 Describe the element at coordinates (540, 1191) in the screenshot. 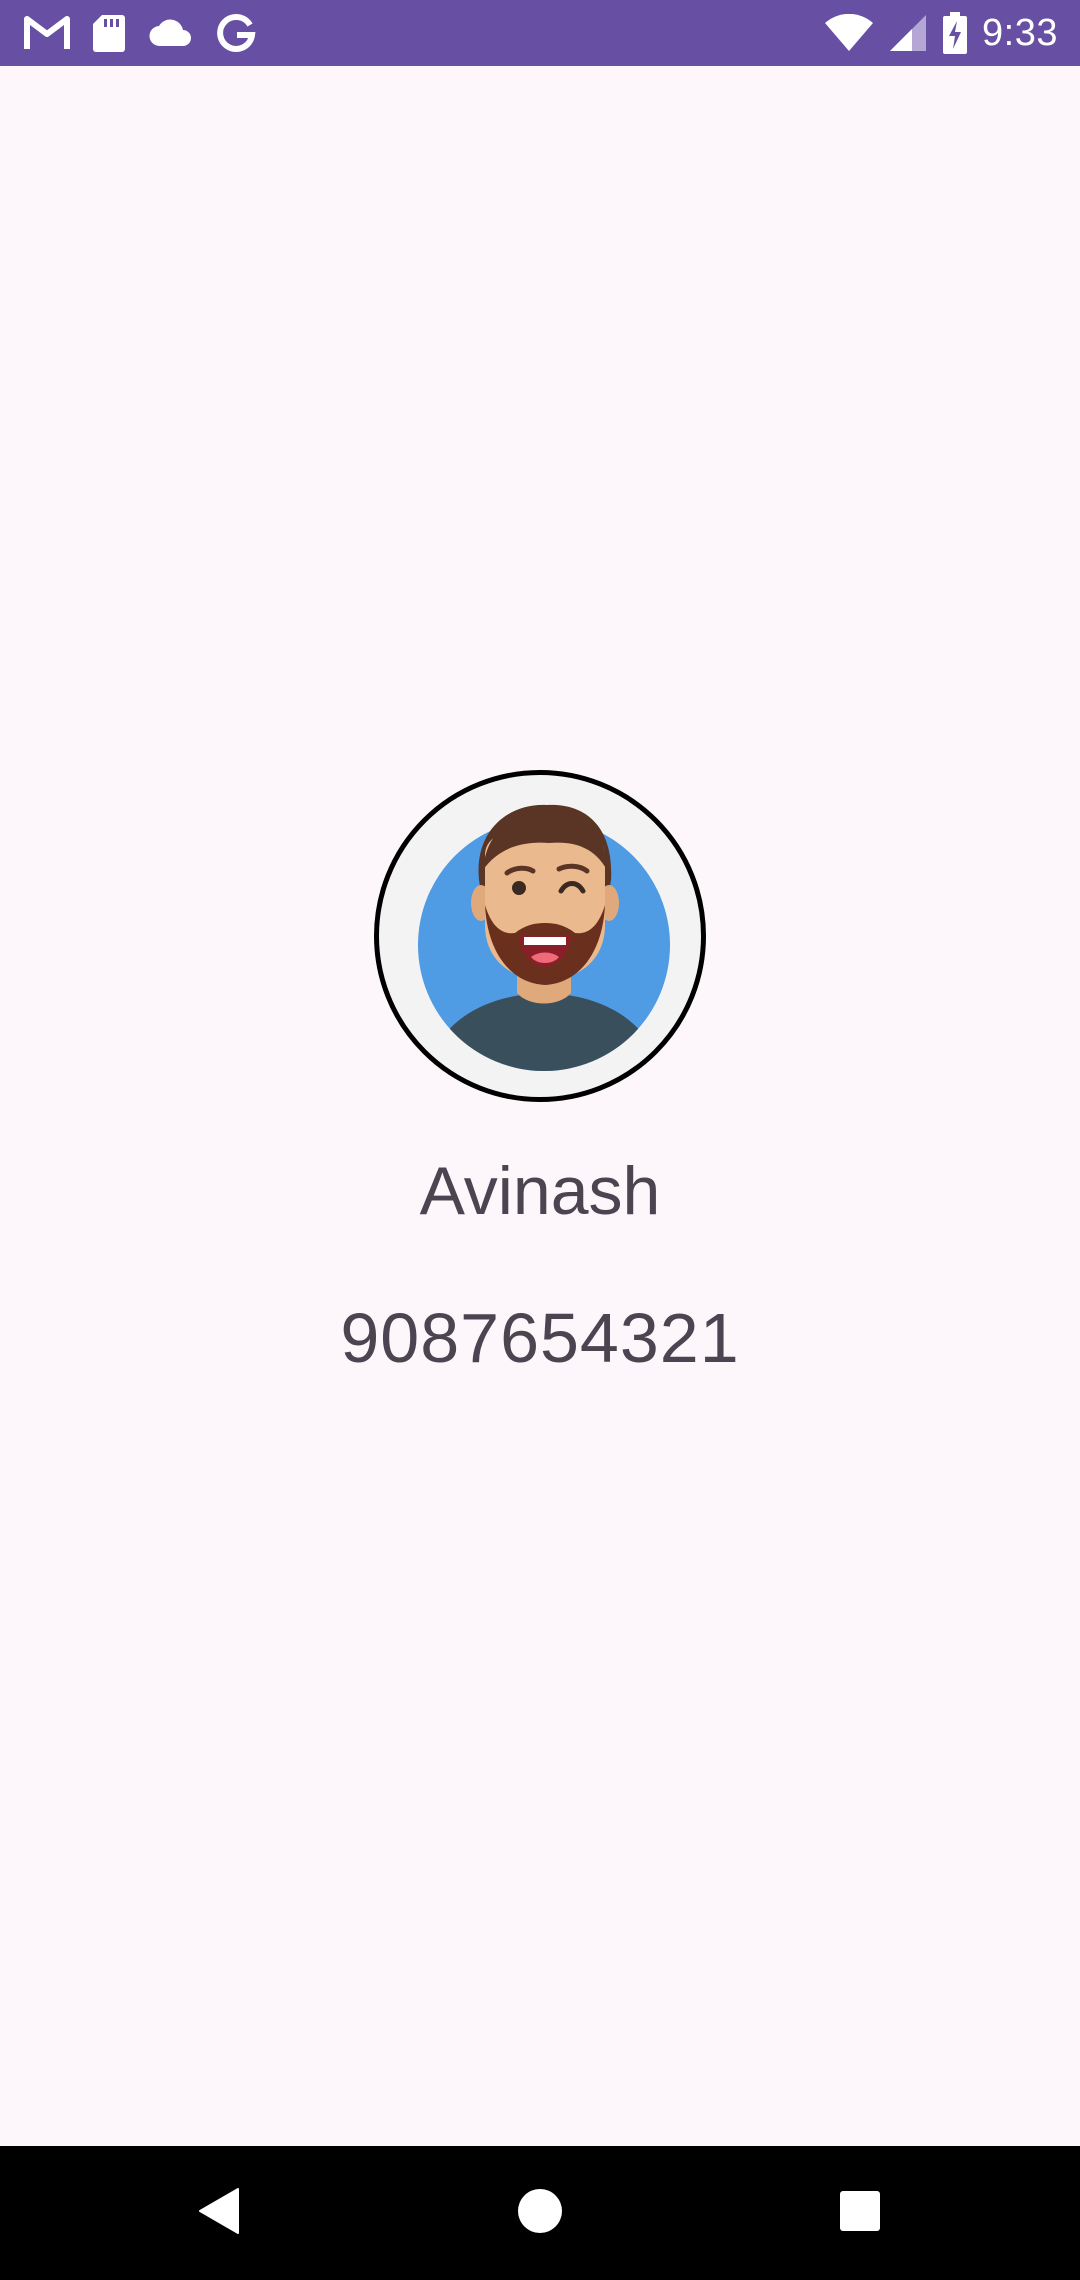

I see `contact-name: Avinash` at that location.